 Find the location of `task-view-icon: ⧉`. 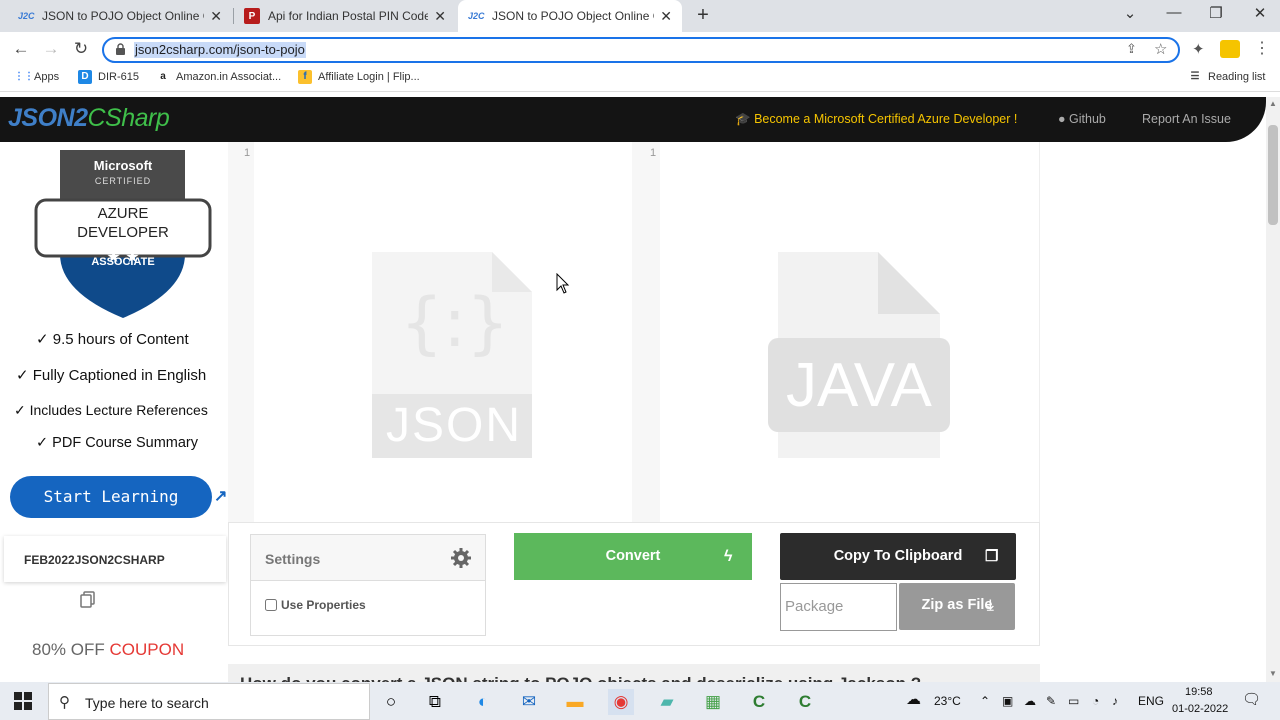

task-view-icon: ⧉ is located at coordinates (435, 702).